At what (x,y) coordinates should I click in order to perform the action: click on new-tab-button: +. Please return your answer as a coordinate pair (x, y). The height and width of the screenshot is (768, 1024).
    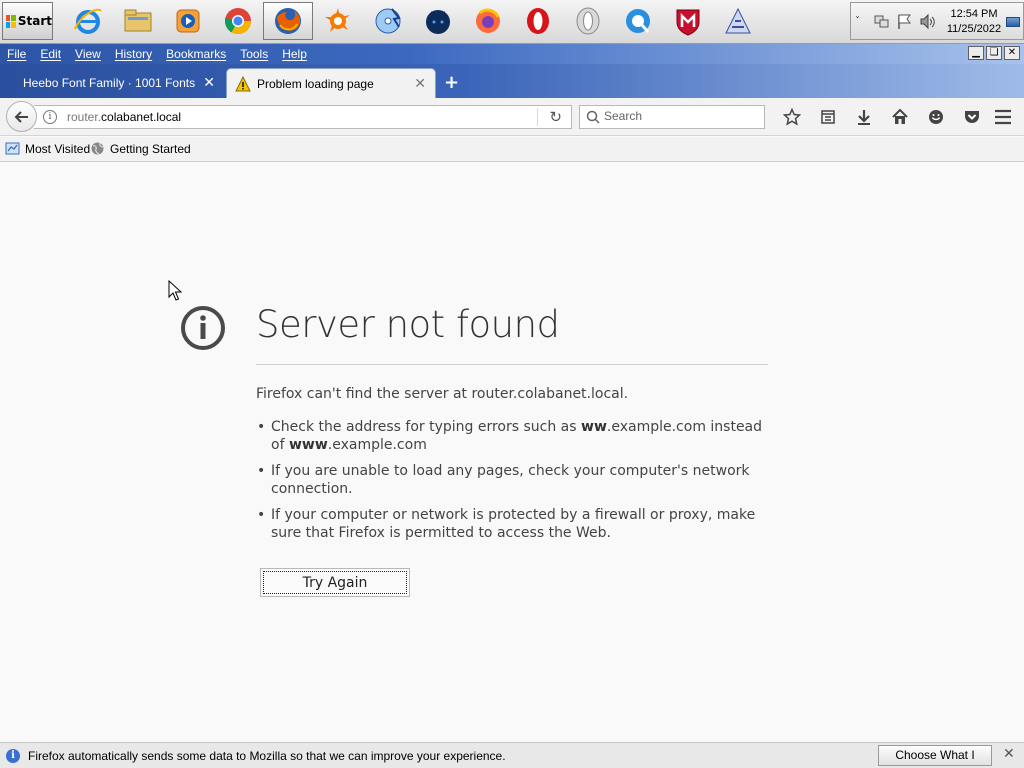
    Looking at the image, I should click on (451, 82).